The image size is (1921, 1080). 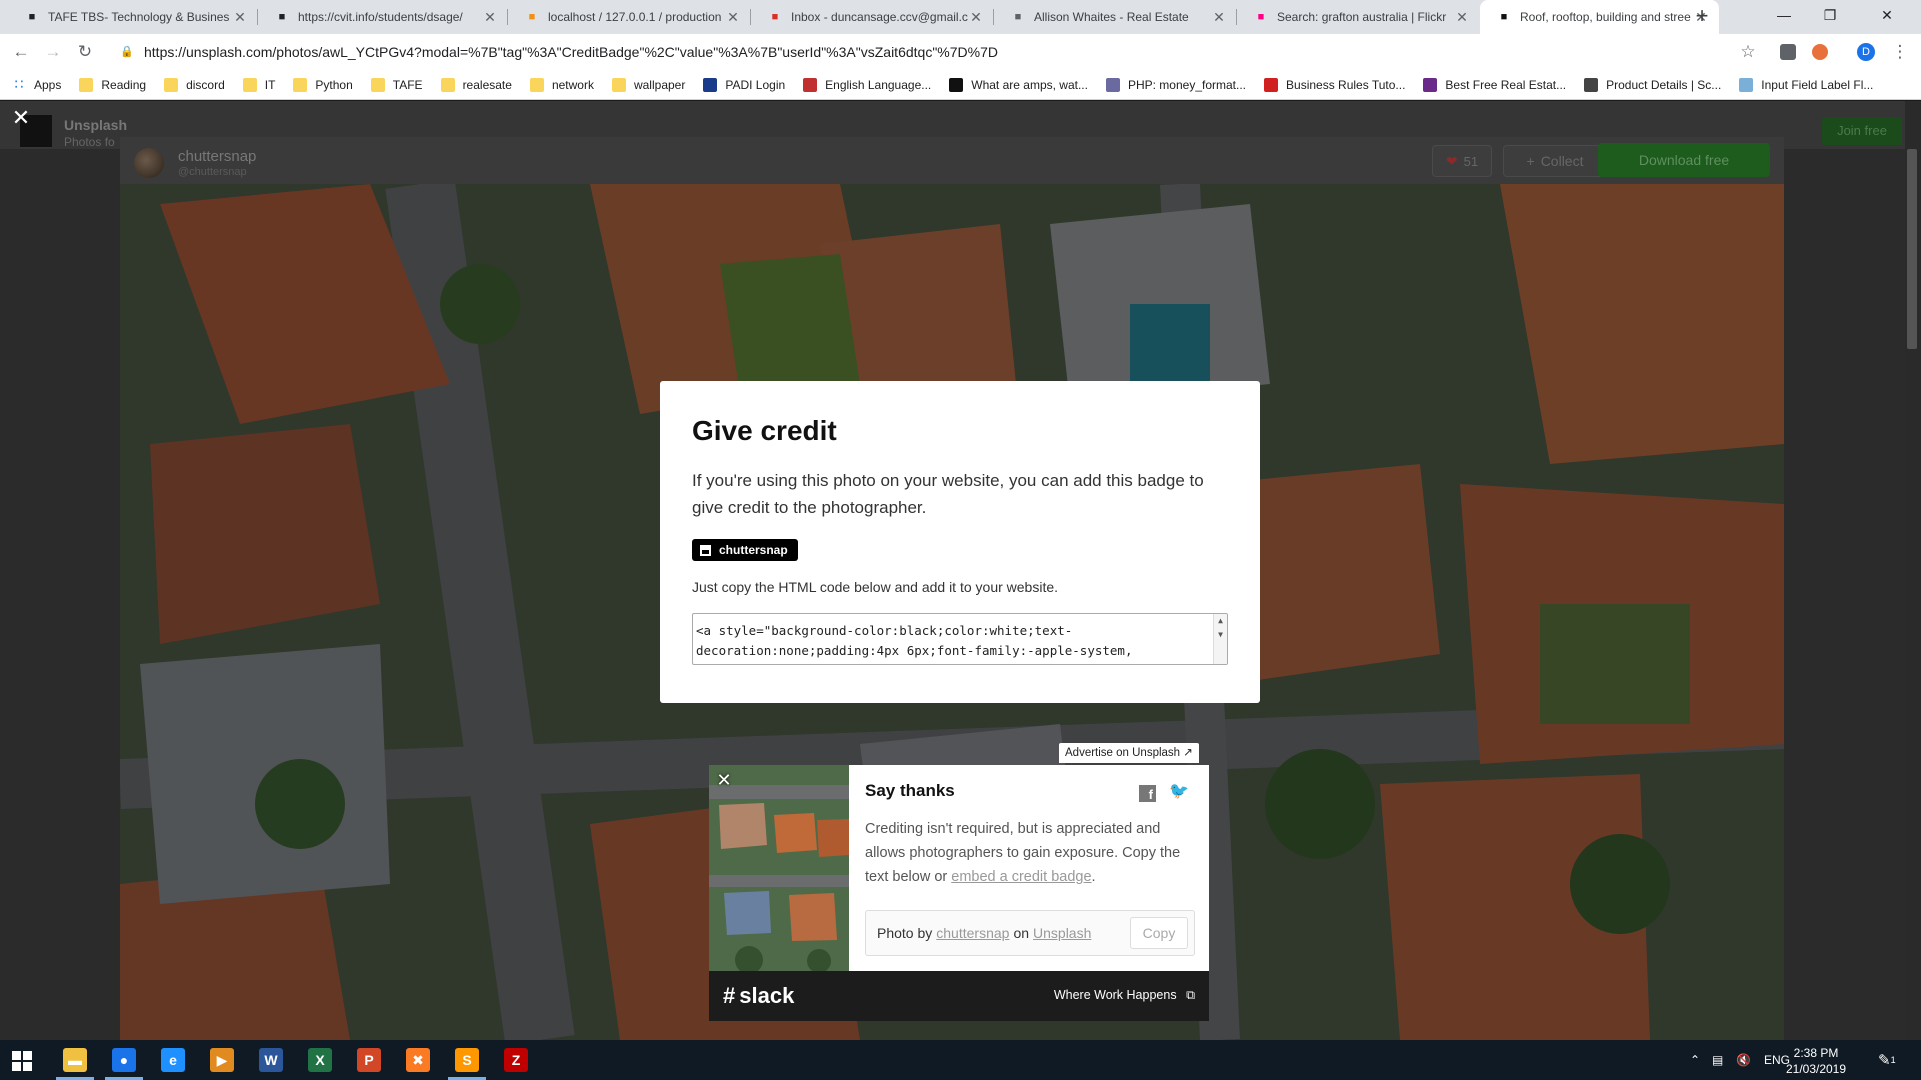 I want to click on page-scrollbar, so click(x=1913, y=570).